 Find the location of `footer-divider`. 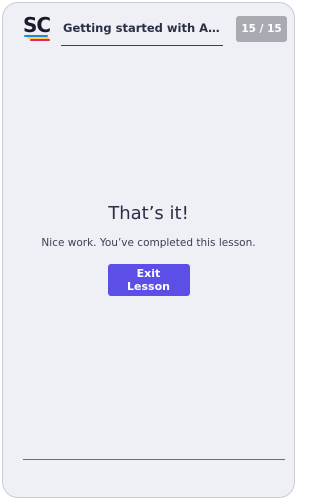

footer-divider is located at coordinates (154, 459).